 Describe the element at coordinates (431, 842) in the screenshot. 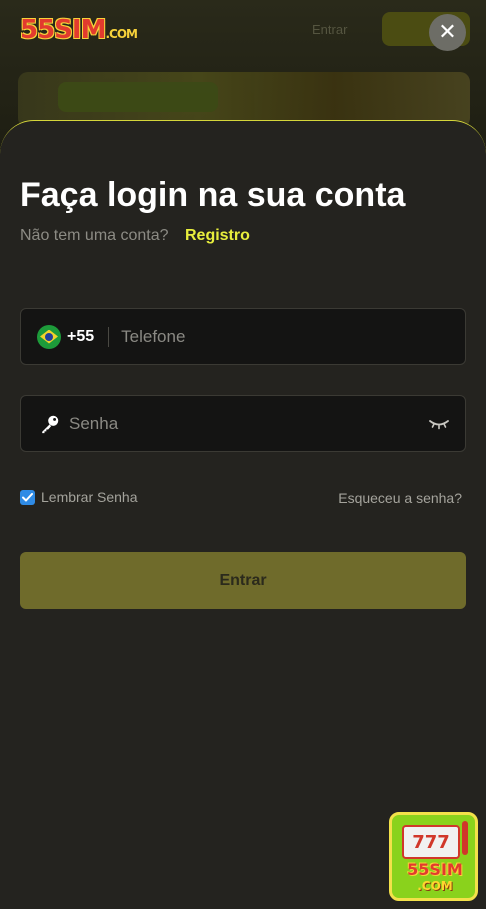

I see `slot-reels-icon: 777` at that location.